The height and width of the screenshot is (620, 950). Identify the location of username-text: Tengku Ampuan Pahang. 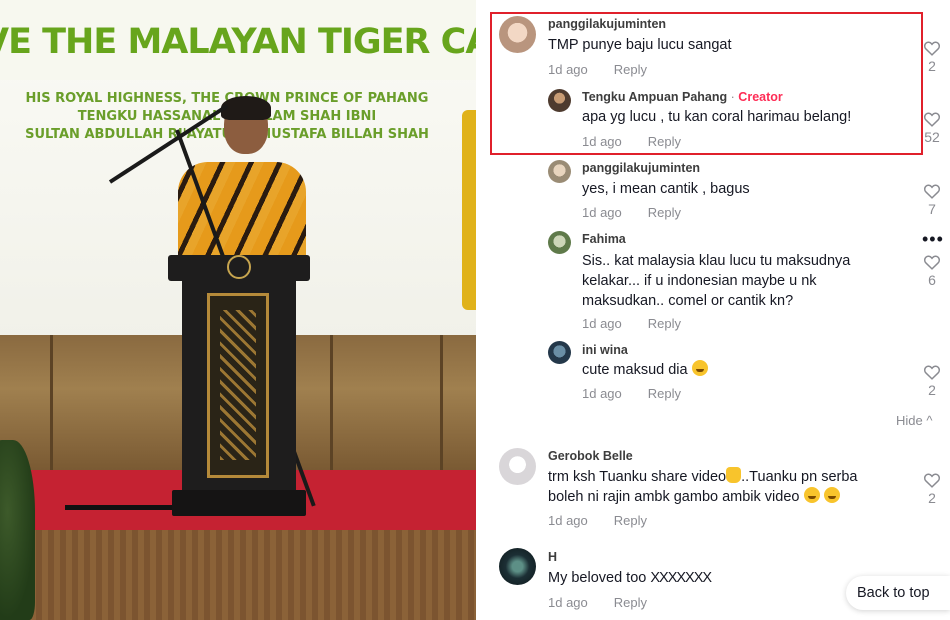
(655, 97).